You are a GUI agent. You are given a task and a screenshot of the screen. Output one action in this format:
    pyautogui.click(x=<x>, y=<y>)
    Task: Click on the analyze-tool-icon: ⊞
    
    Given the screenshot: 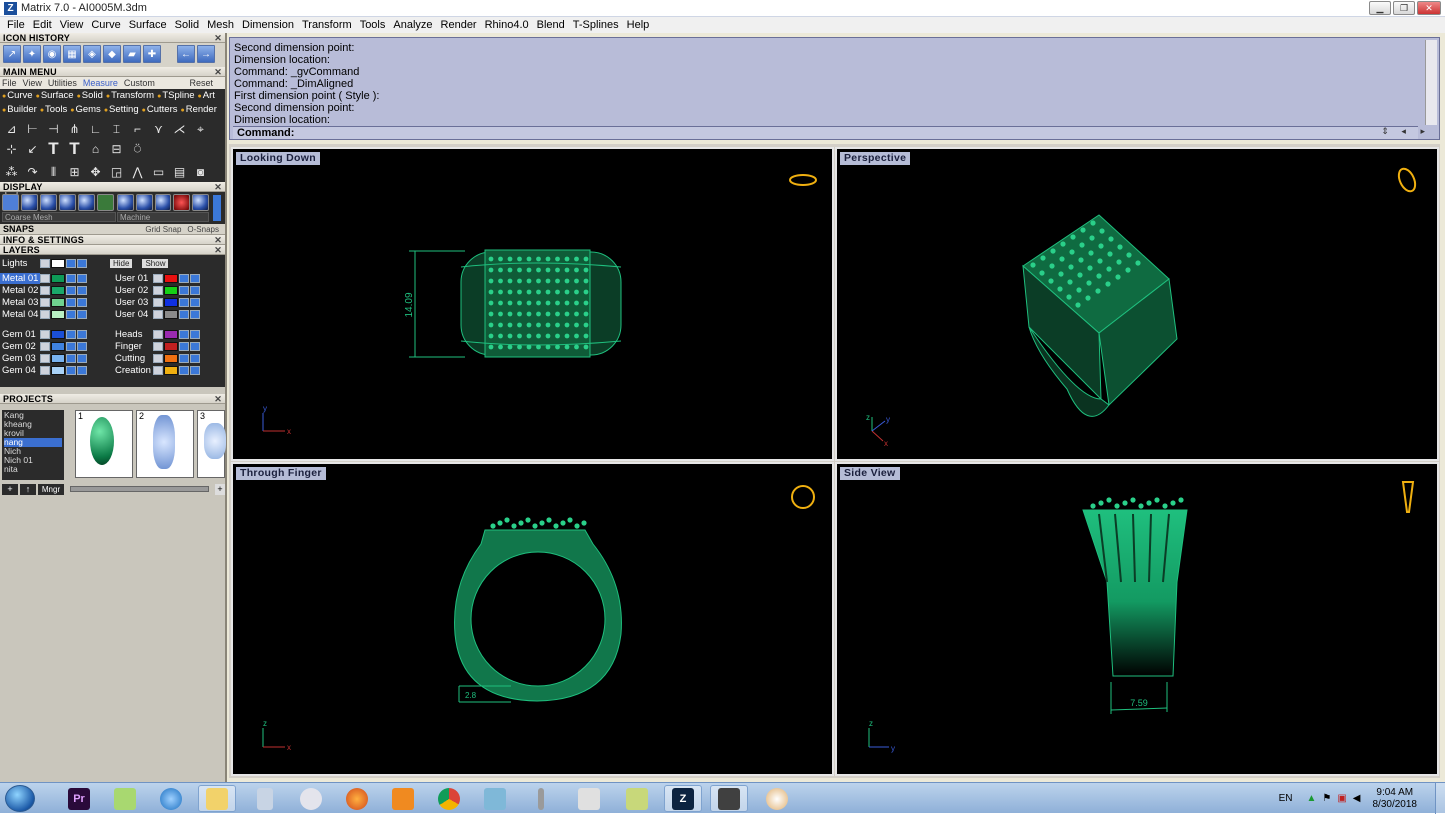 What is the action you would take?
    pyautogui.click(x=74, y=172)
    